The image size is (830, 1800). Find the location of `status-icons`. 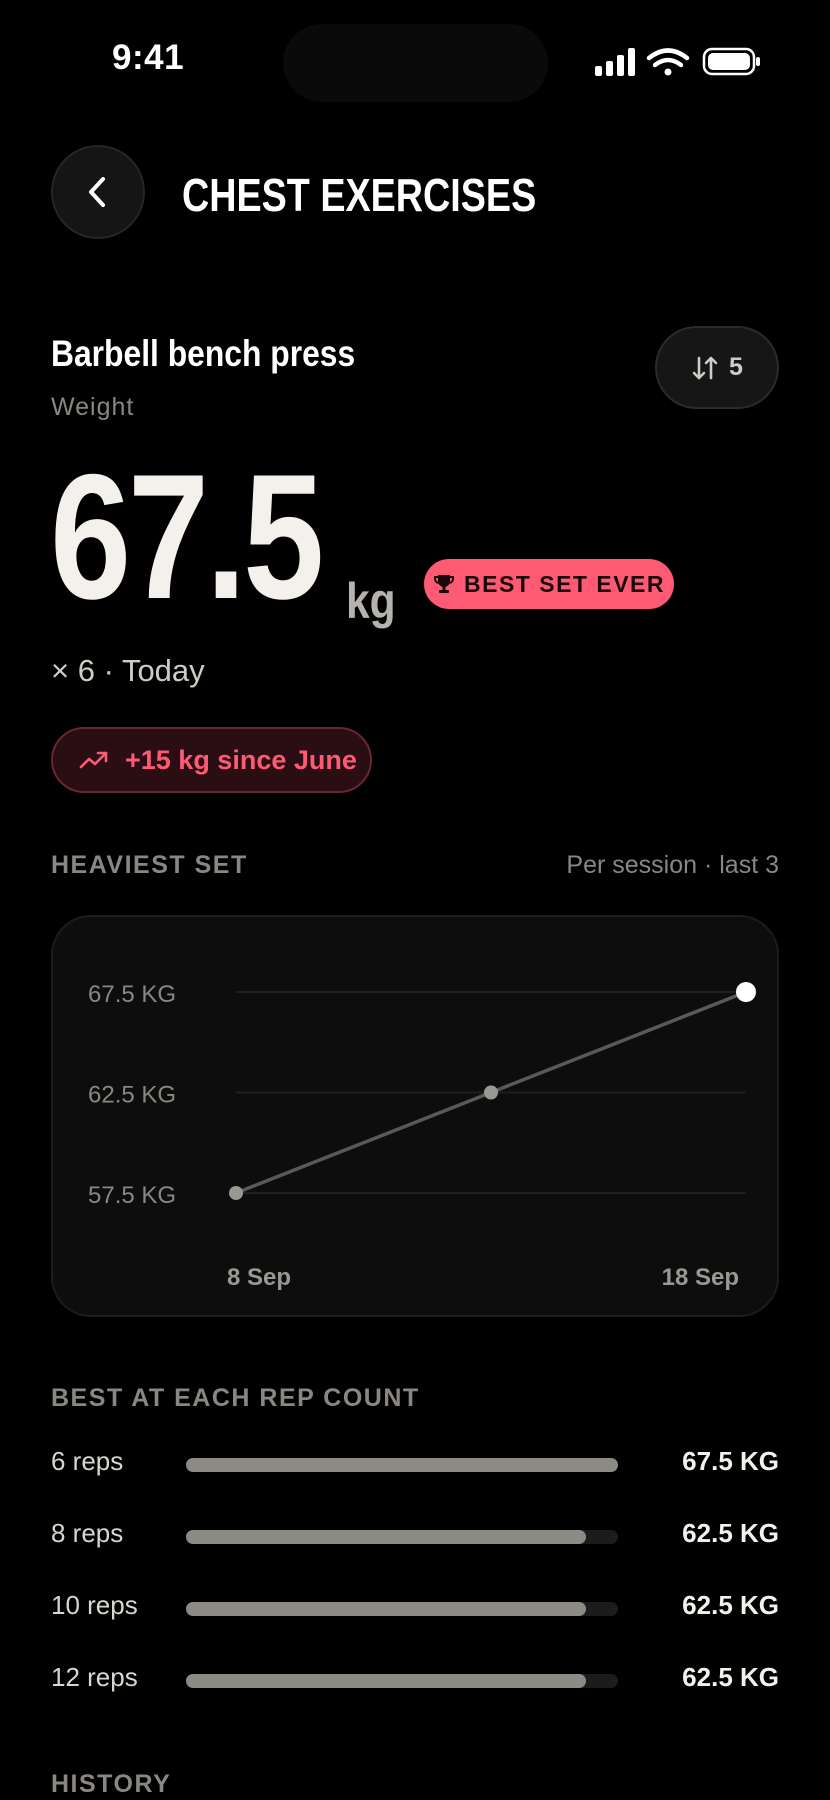

status-icons is located at coordinates (679, 65).